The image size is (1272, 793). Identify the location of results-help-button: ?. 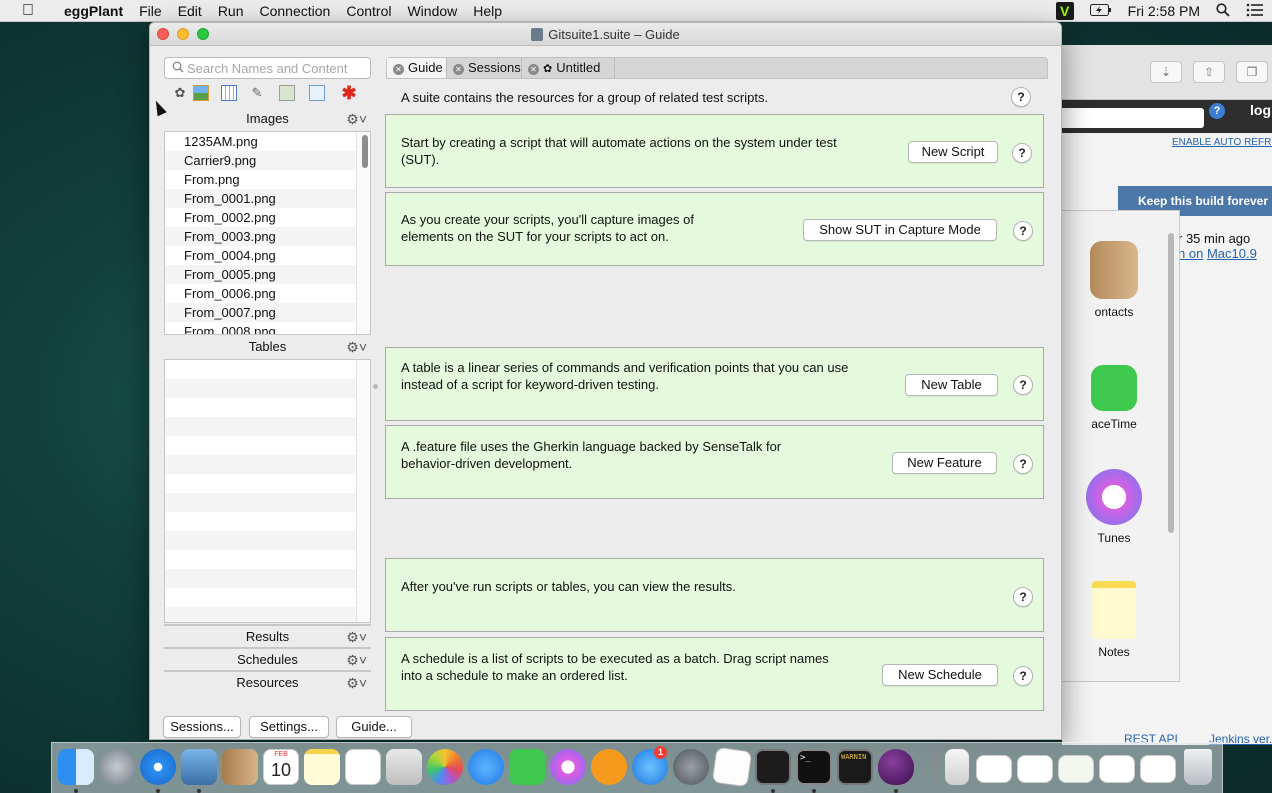
(1023, 597).